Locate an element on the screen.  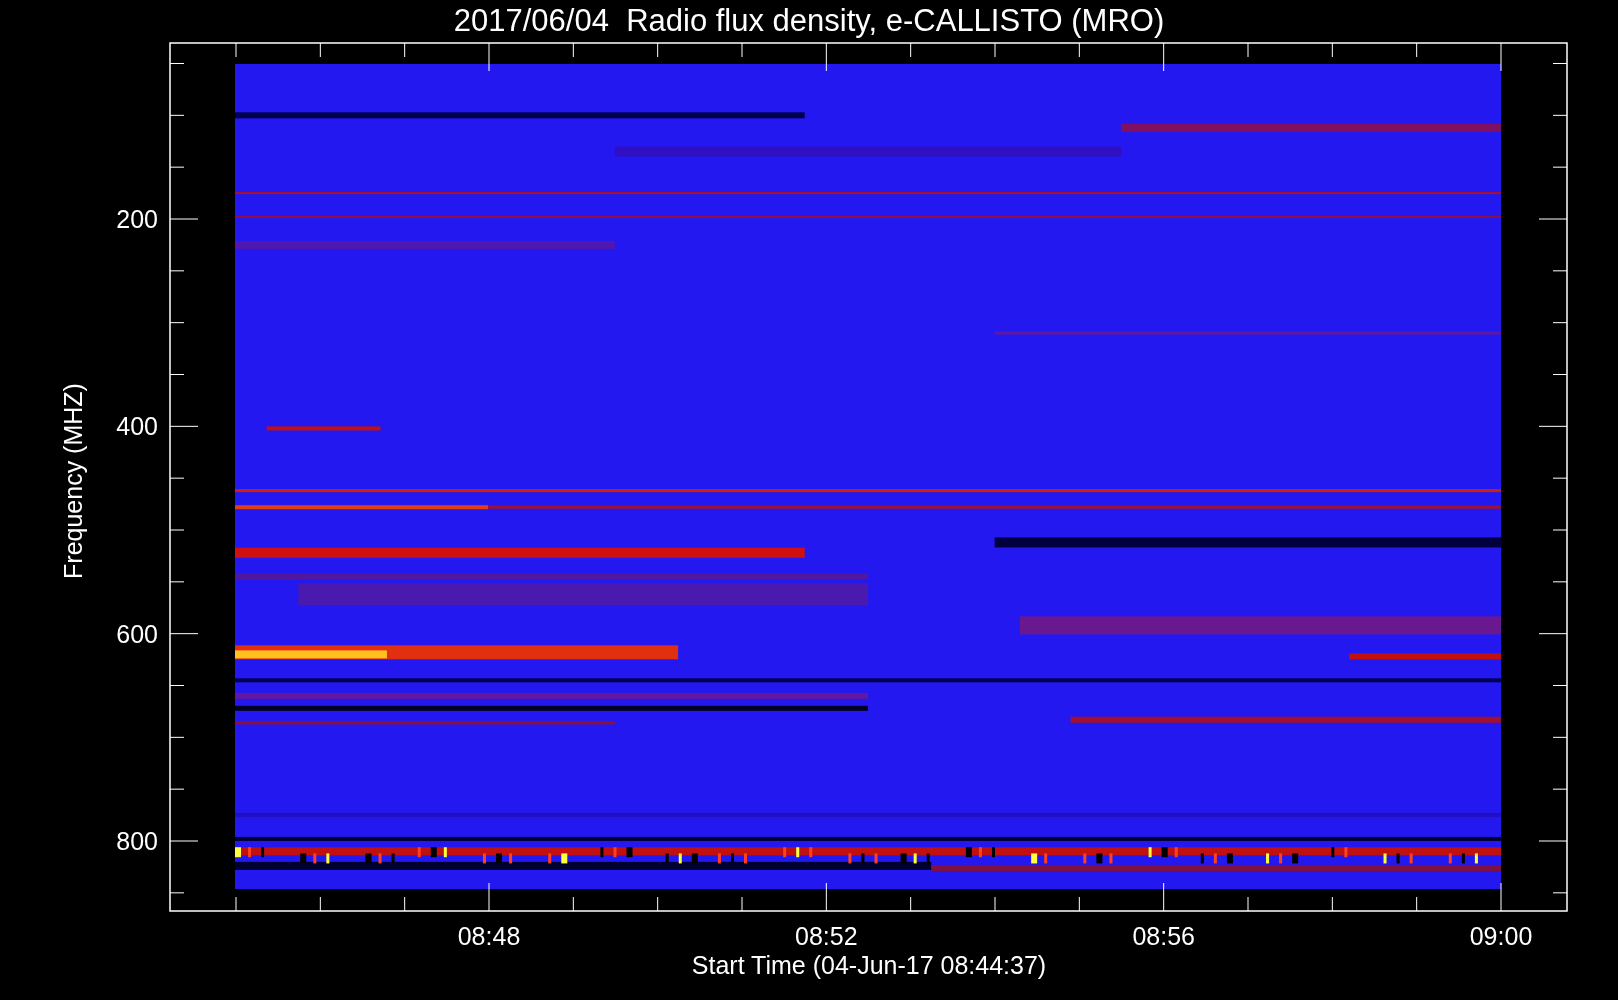
x-tick-label: 08:52 is located at coordinates (826, 936).